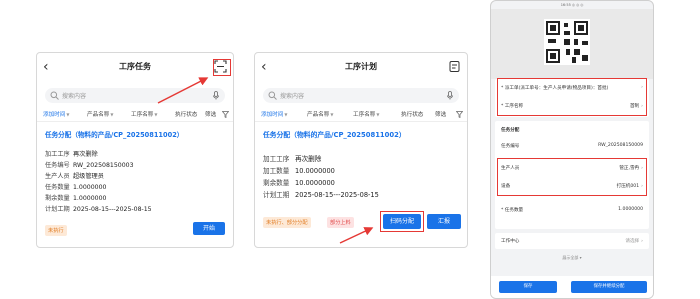 The image size is (700, 299). Describe the element at coordinates (89, 165) in the screenshot. I see `field-task-no: 任务编号 RW_202508150003` at that location.